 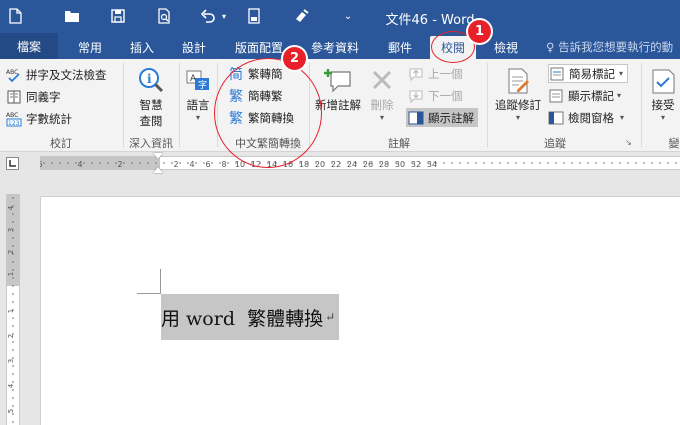 I want to click on previous-comment-icon, so click(x=416, y=74).